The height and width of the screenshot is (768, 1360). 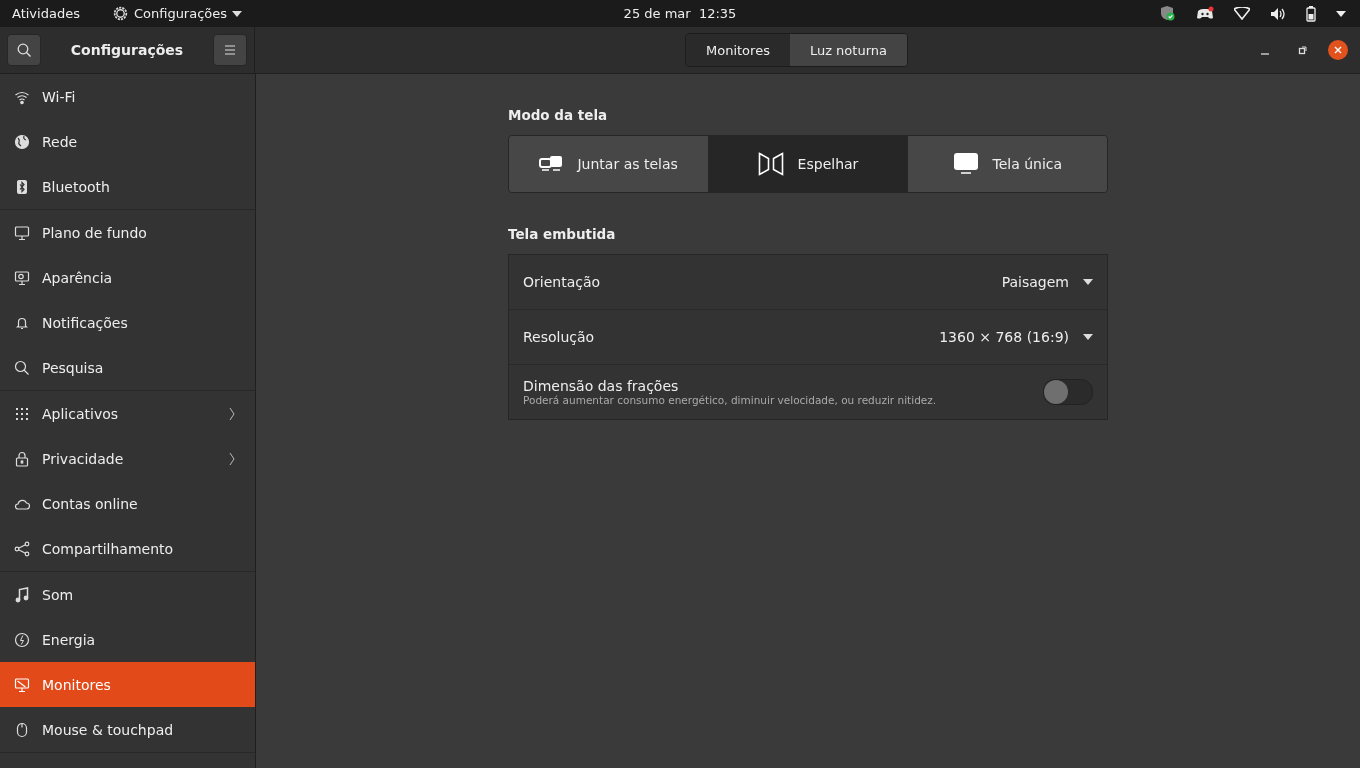 What do you see at coordinates (1035, 282) in the screenshot?
I see `setting-value: Paisagem` at bounding box center [1035, 282].